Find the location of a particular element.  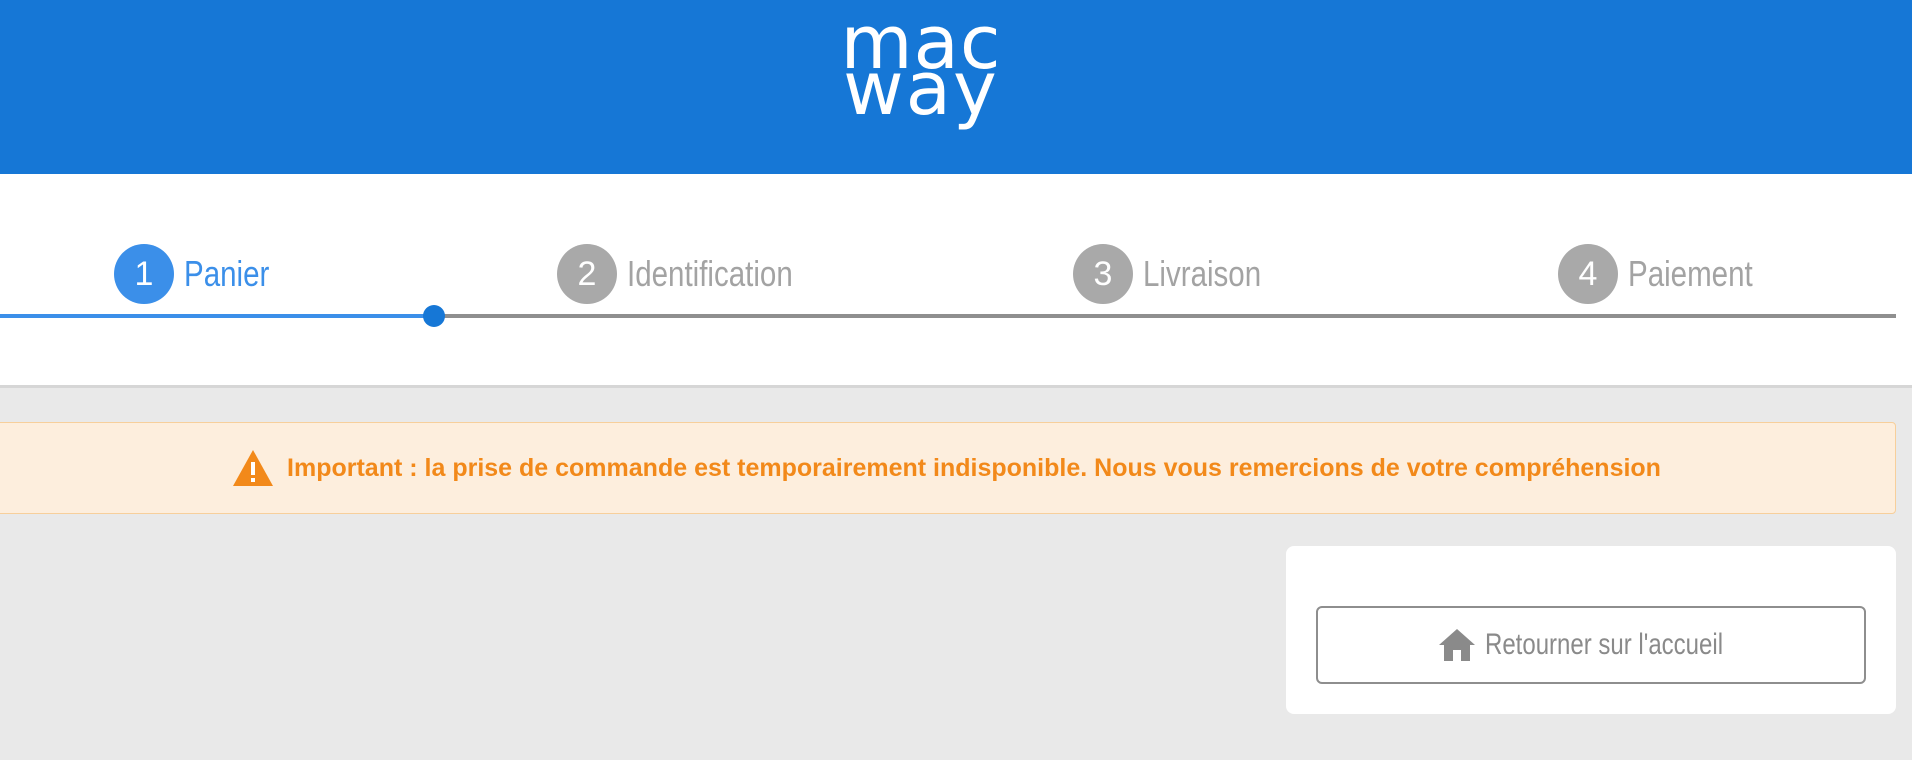

step-label: Paiement is located at coordinates (1690, 273).